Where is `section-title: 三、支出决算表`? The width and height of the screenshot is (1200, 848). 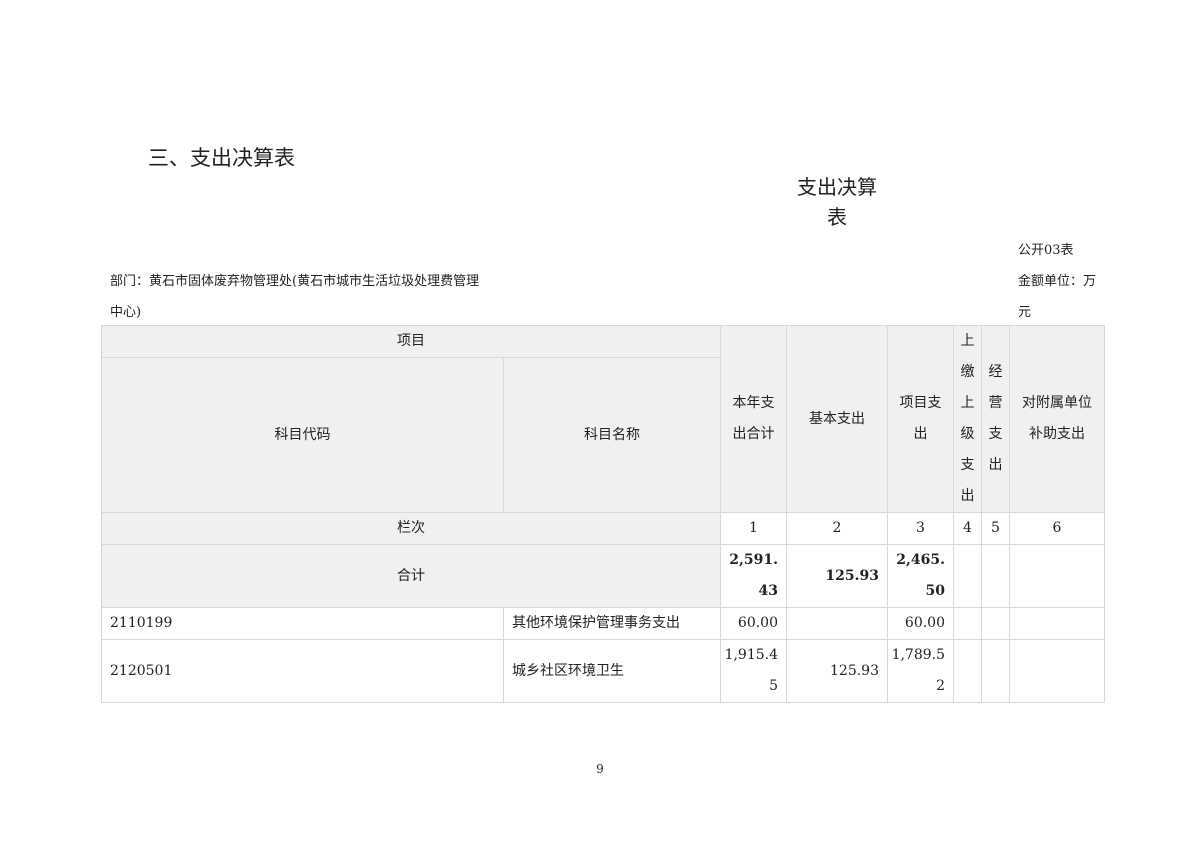 section-title: 三、支出决算表 is located at coordinates (221, 158).